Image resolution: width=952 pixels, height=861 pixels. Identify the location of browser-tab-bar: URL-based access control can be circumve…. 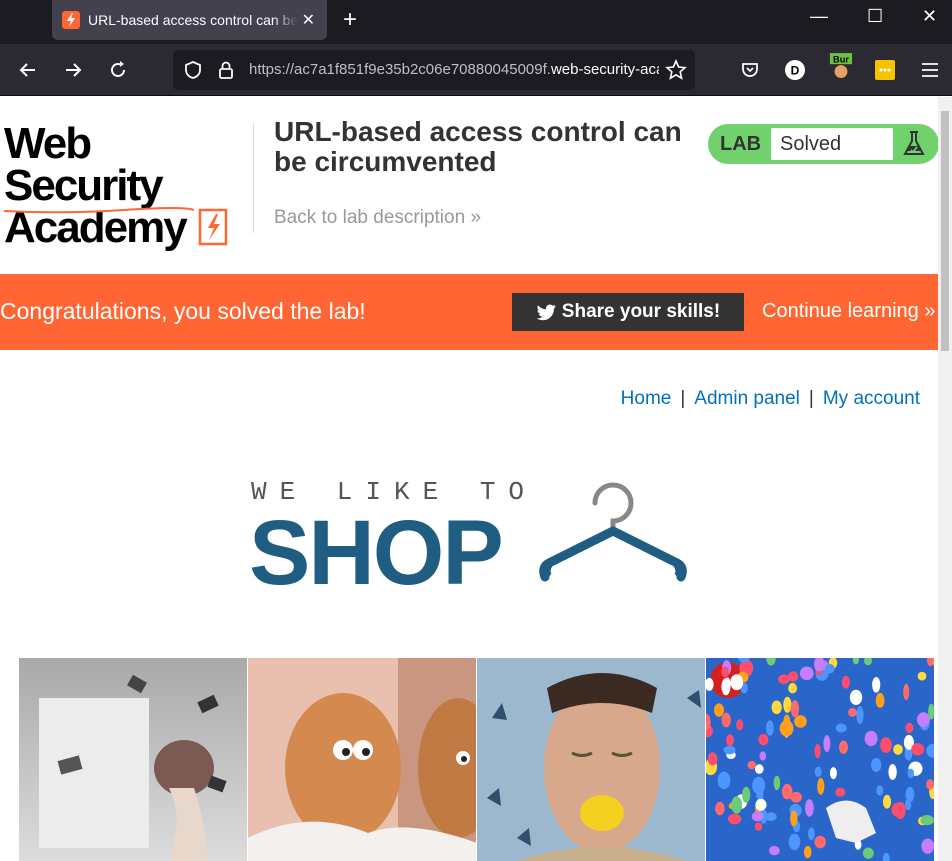
(476, 22).